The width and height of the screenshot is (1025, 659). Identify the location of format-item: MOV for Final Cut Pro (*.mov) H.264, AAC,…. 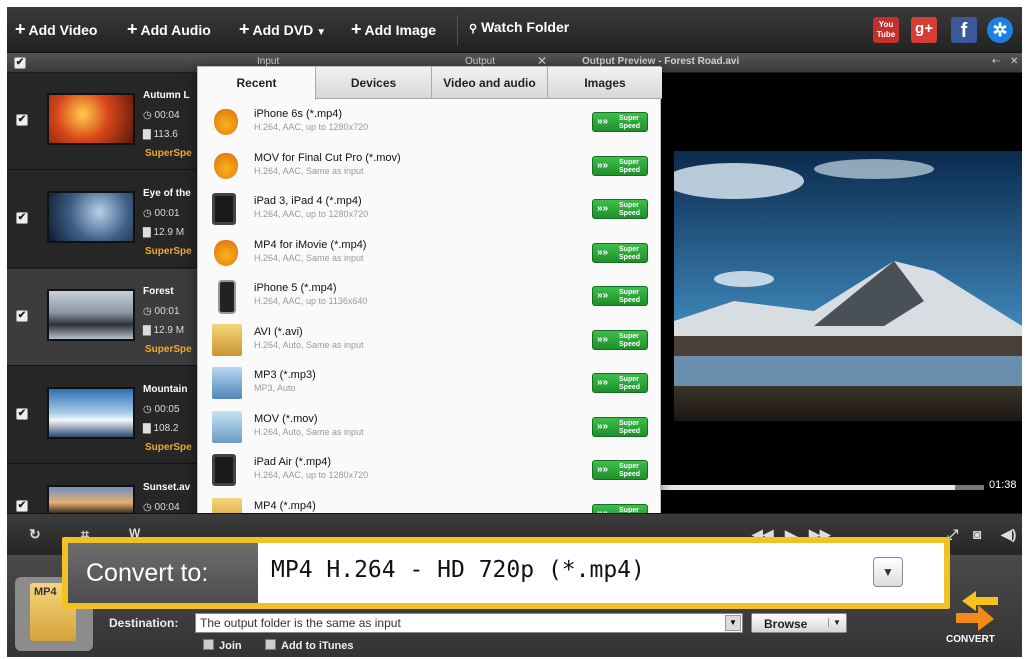
(430, 165).